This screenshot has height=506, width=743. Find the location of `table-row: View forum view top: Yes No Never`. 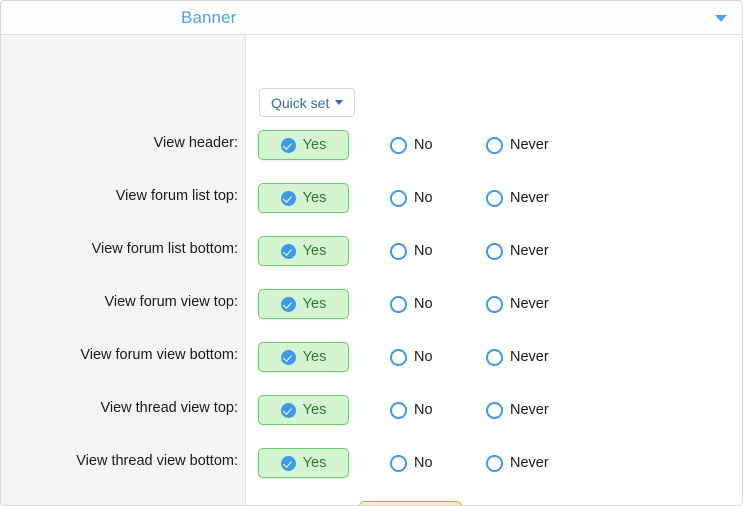

table-row: View forum view top: Yes No Never is located at coordinates (371, 304).